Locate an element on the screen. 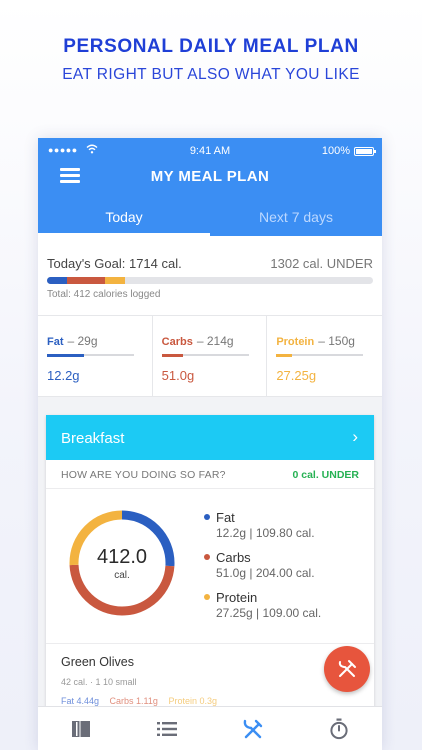  legend-name: Carbs is located at coordinates (233, 557).